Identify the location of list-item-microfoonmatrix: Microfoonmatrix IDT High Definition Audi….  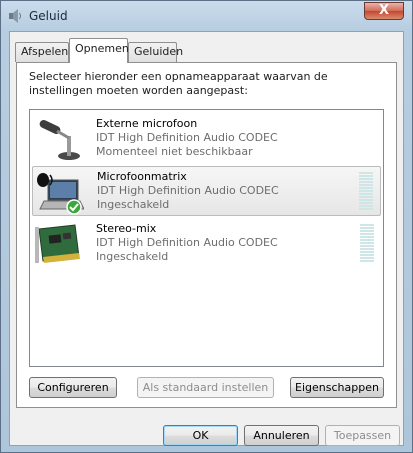
(206, 191).